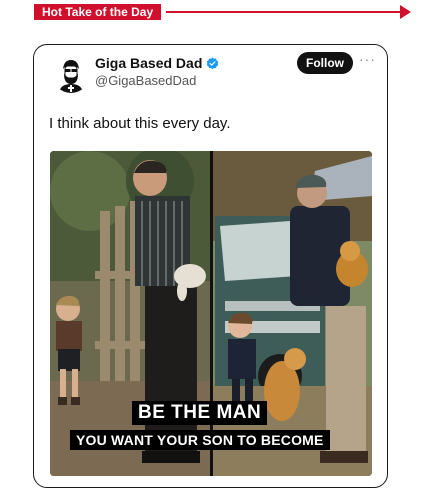 Image resolution: width=447 pixels, height=500 pixels. I want to click on tweet-text: I think about this every day., so click(140, 123).